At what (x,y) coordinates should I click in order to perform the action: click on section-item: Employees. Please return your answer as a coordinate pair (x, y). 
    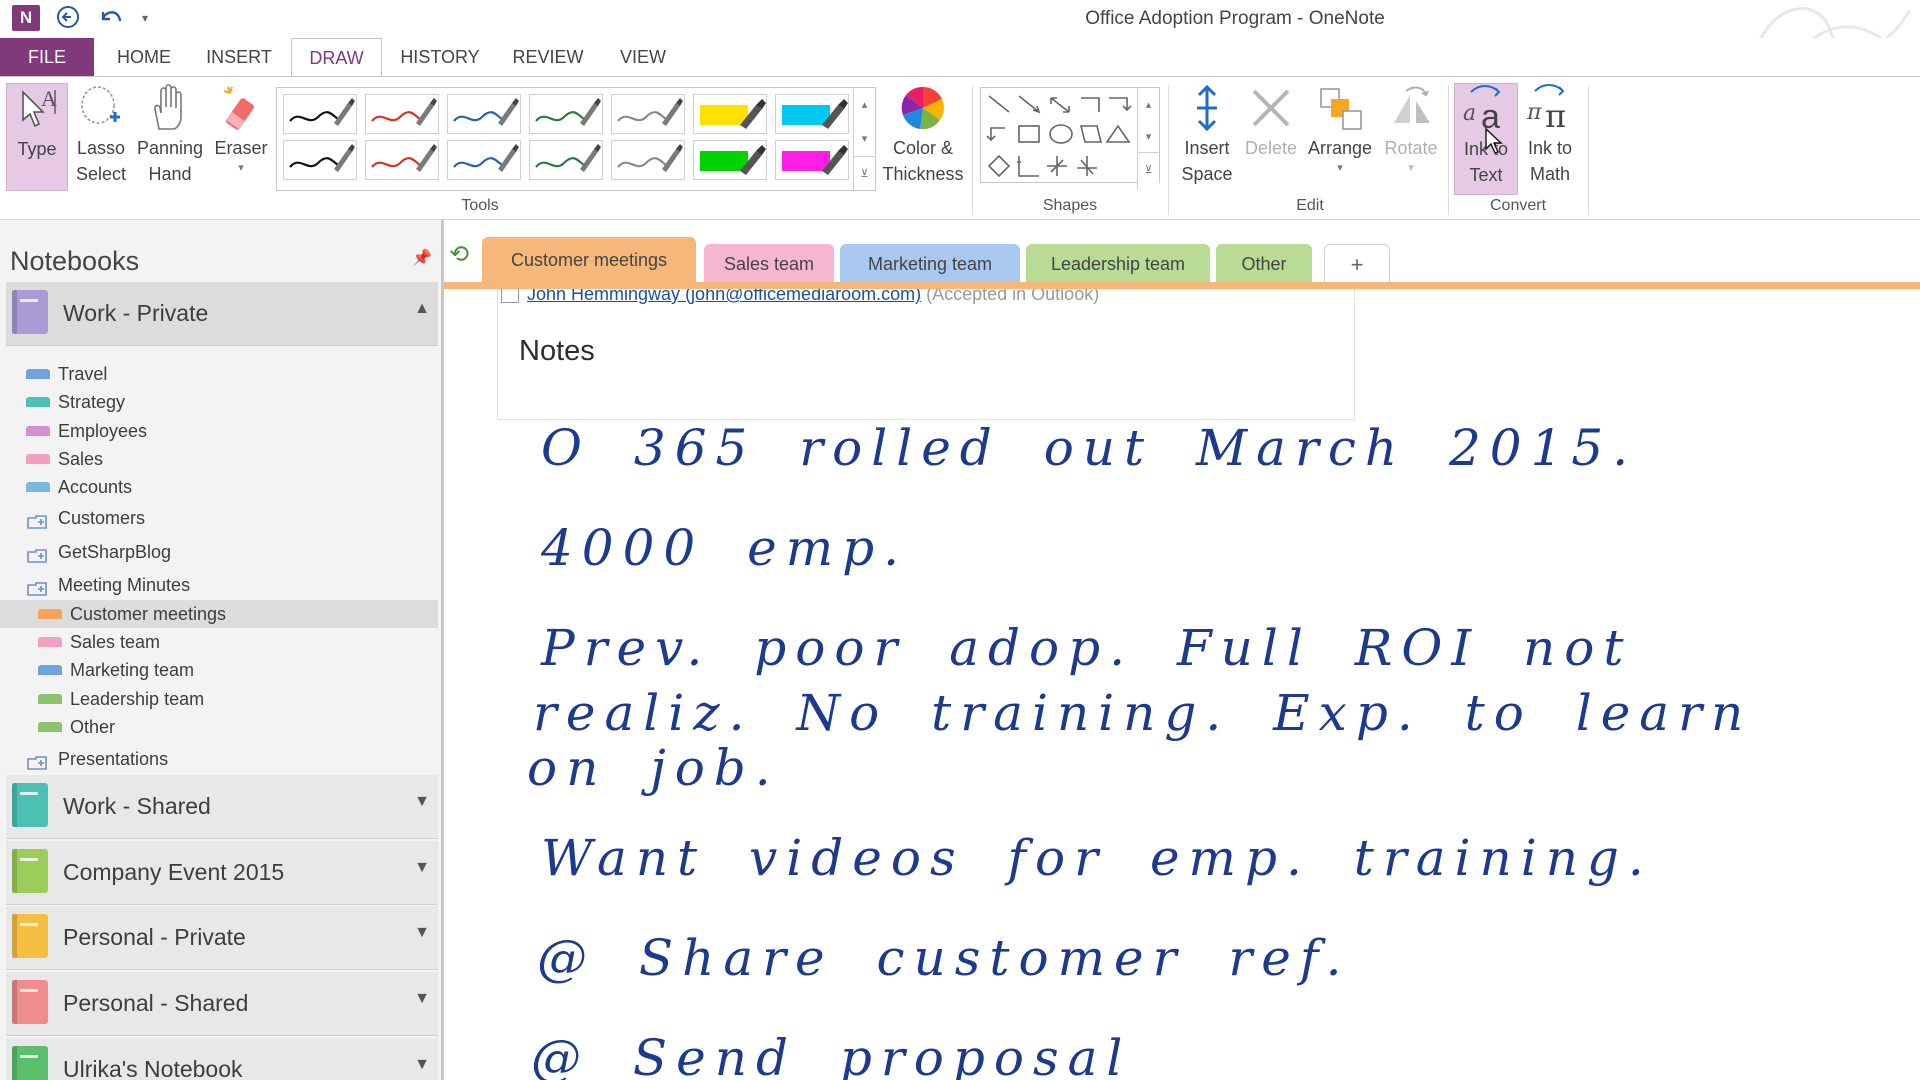
    Looking at the image, I should click on (219, 431).